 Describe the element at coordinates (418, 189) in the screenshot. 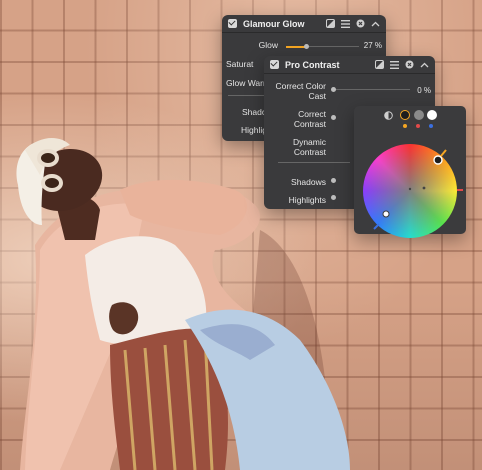

I see `color-wheel-handles` at that location.